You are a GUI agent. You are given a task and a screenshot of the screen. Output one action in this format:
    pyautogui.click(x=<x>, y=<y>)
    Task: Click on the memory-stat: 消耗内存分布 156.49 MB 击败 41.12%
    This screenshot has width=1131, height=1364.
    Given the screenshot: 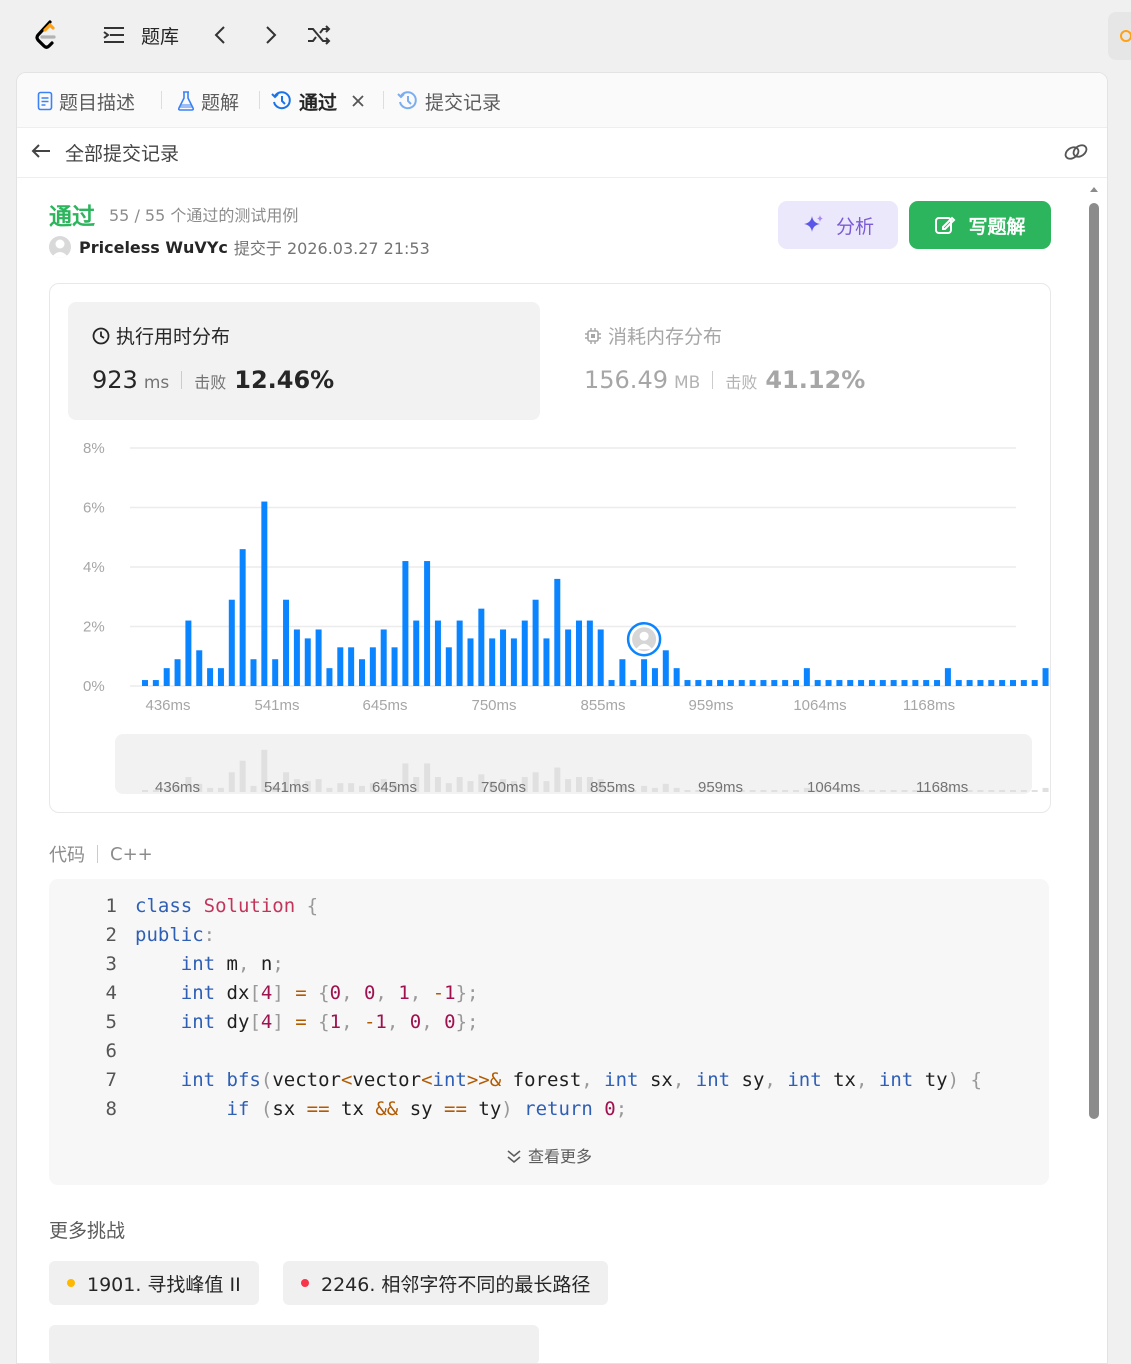 What is the action you would take?
    pyautogui.click(x=795, y=361)
    